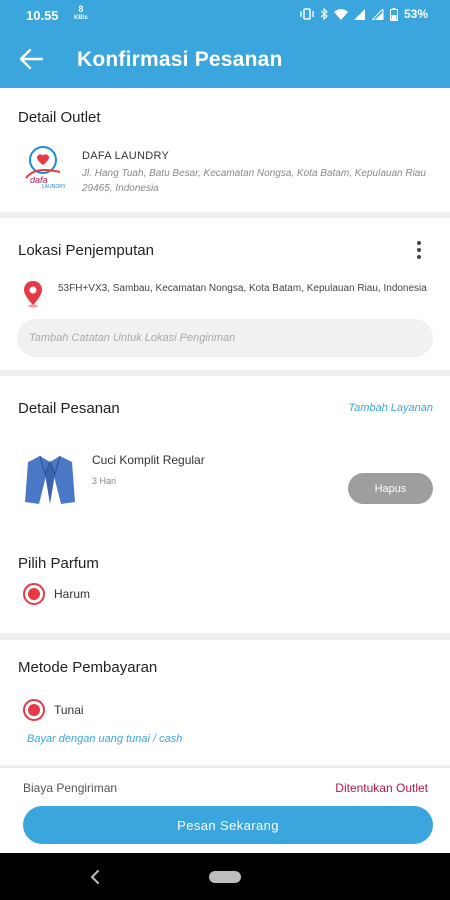 The width and height of the screenshot is (450, 900). Describe the element at coordinates (58, 563) in the screenshot. I see `perfume-heading: Pilih Parfum` at that location.